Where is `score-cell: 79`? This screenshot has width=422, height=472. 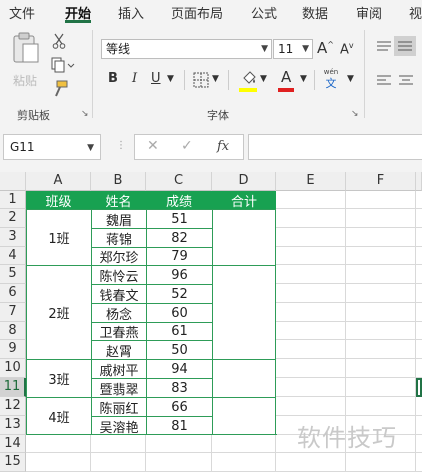 score-cell: 79 is located at coordinates (179, 256).